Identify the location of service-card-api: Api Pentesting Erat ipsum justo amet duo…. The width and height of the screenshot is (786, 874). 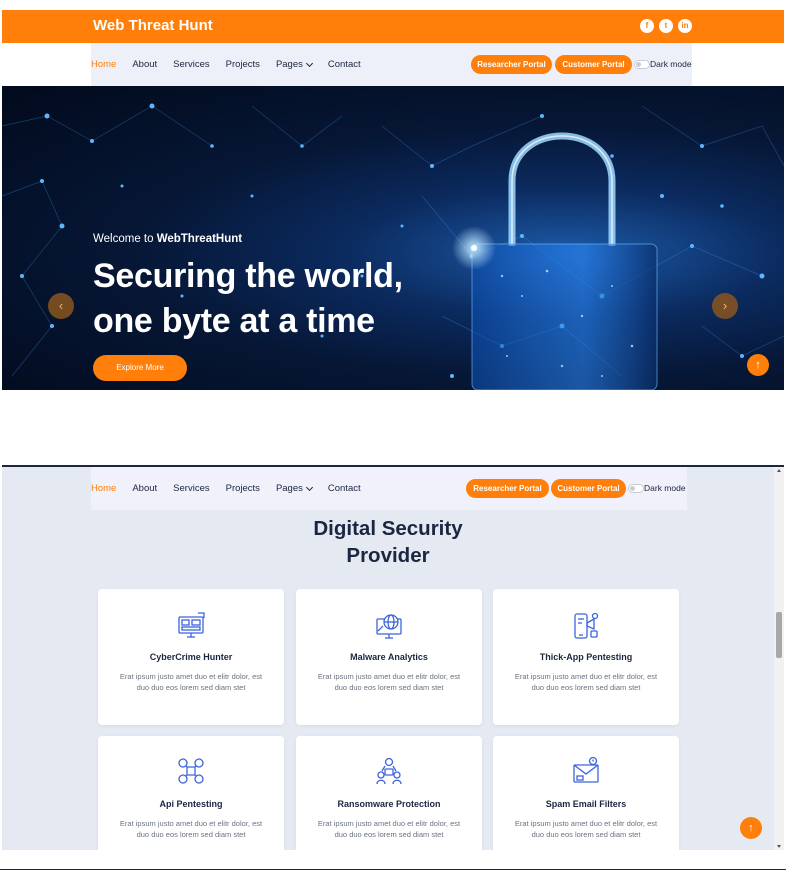
(191, 793).